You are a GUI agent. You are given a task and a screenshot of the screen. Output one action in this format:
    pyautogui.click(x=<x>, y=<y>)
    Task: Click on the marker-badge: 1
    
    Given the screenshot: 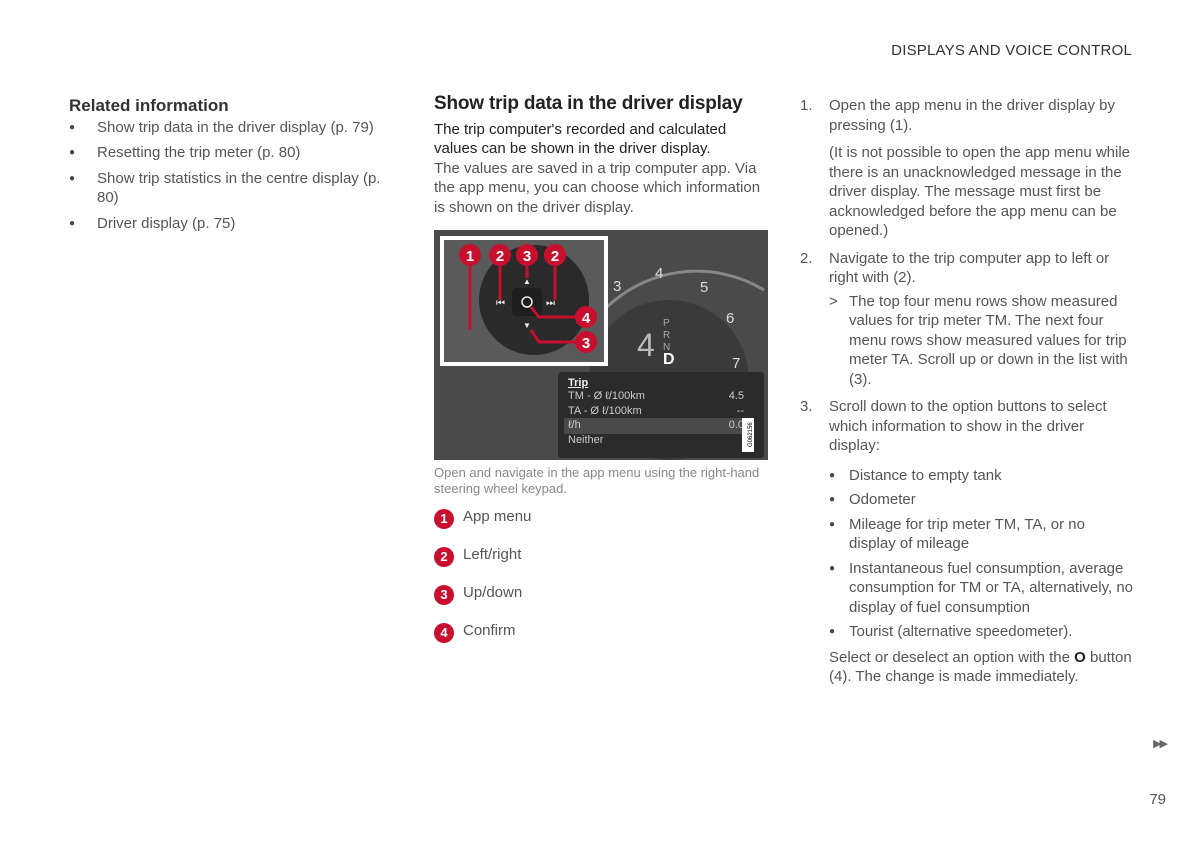 What is the action you would take?
    pyautogui.click(x=444, y=519)
    